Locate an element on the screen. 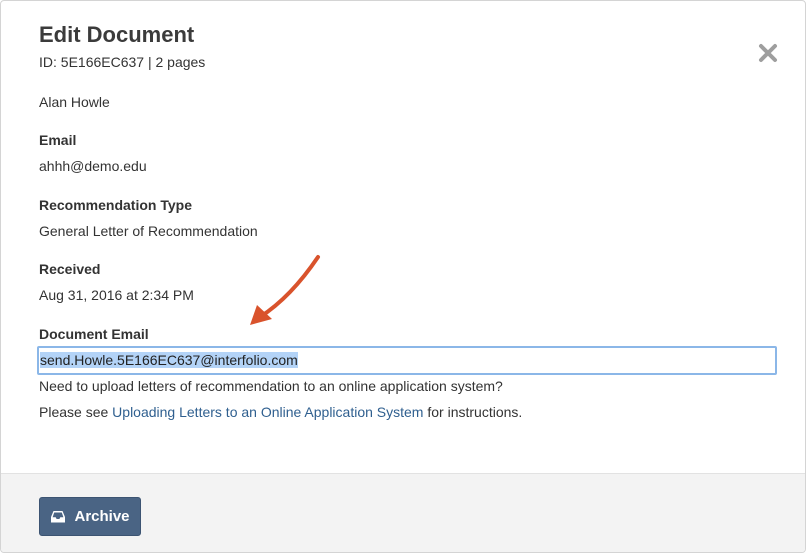 The image size is (806, 553). modal-header: Edit Document ID: 5E166EC637 | 2 pages is located at coordinates (122, 46).